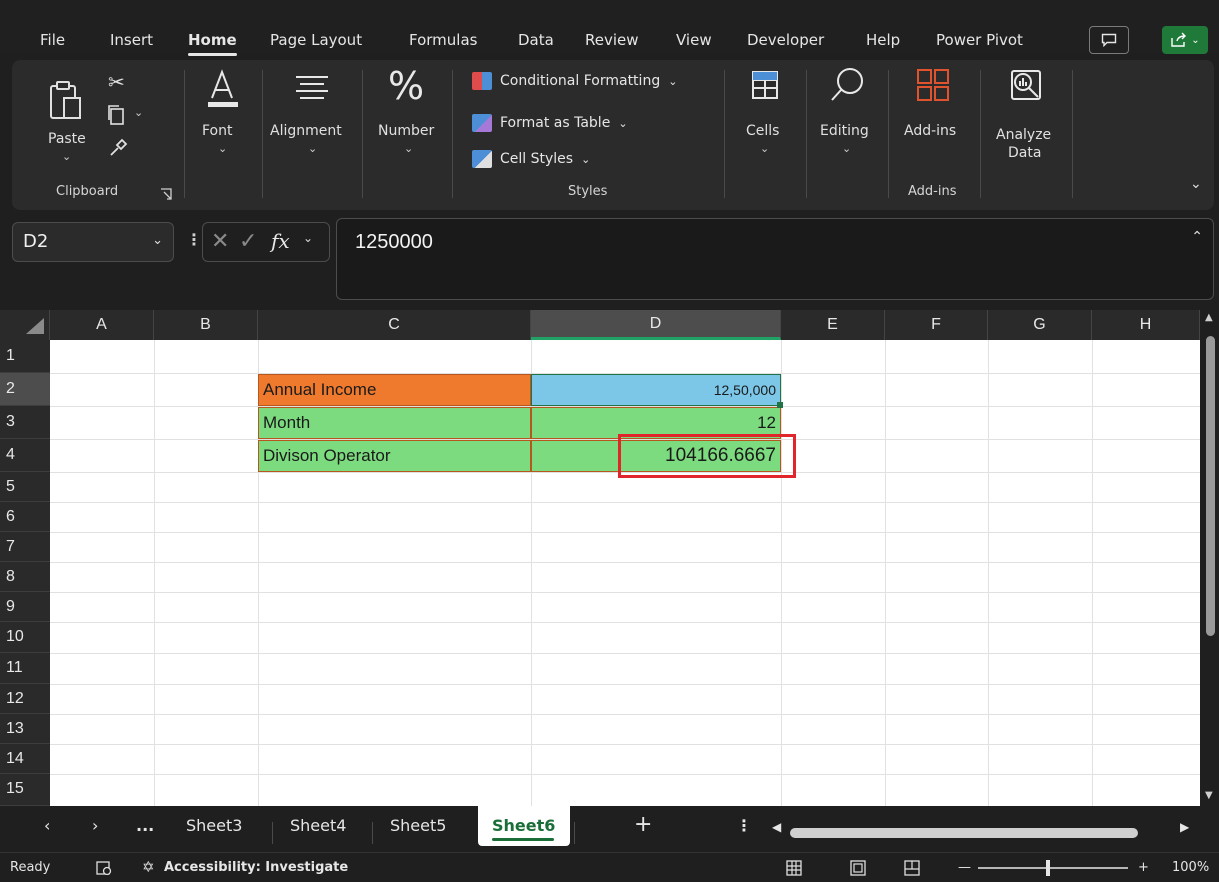 This screenshot has width=1219, height=882. I want to click on scroll-right-icon: ▶, so click(1184, 827).